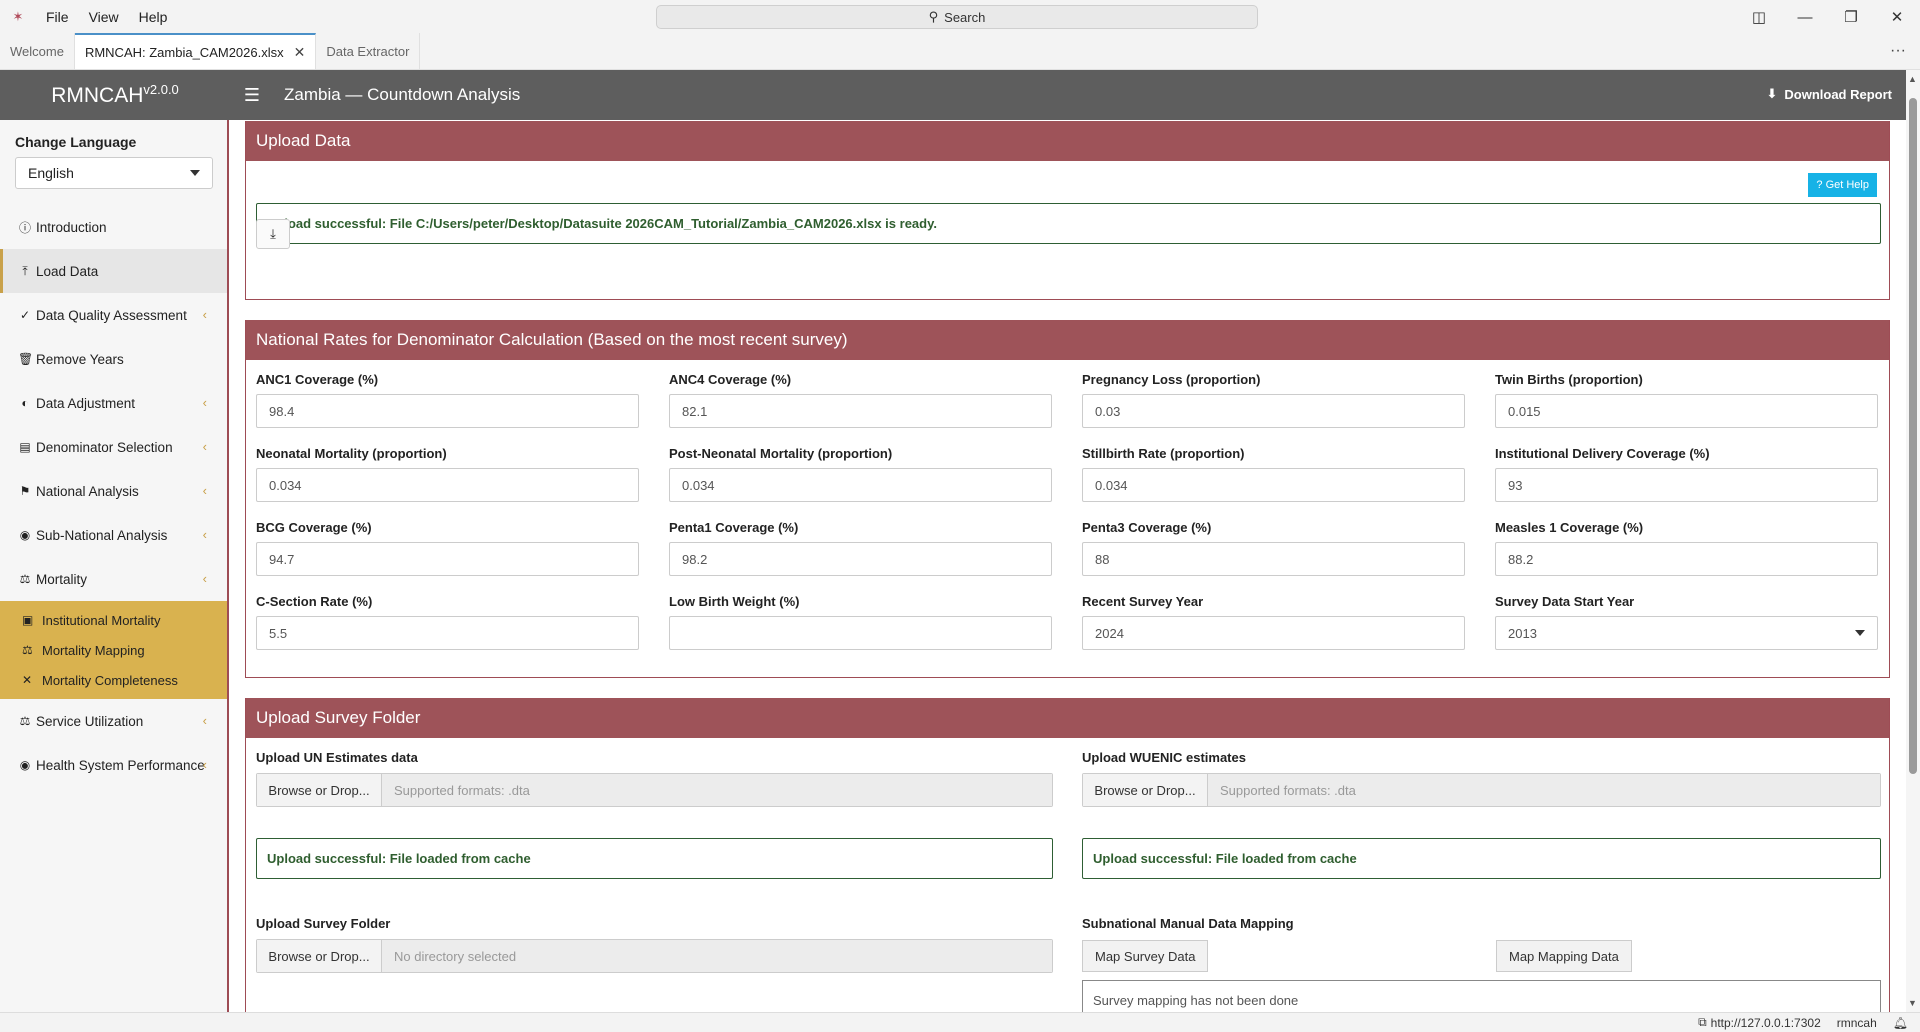 This screenshot has width=1920, height=1032. I want to click on sidebar-item-load-data: ⤒ Load Data, so click(113, 271).